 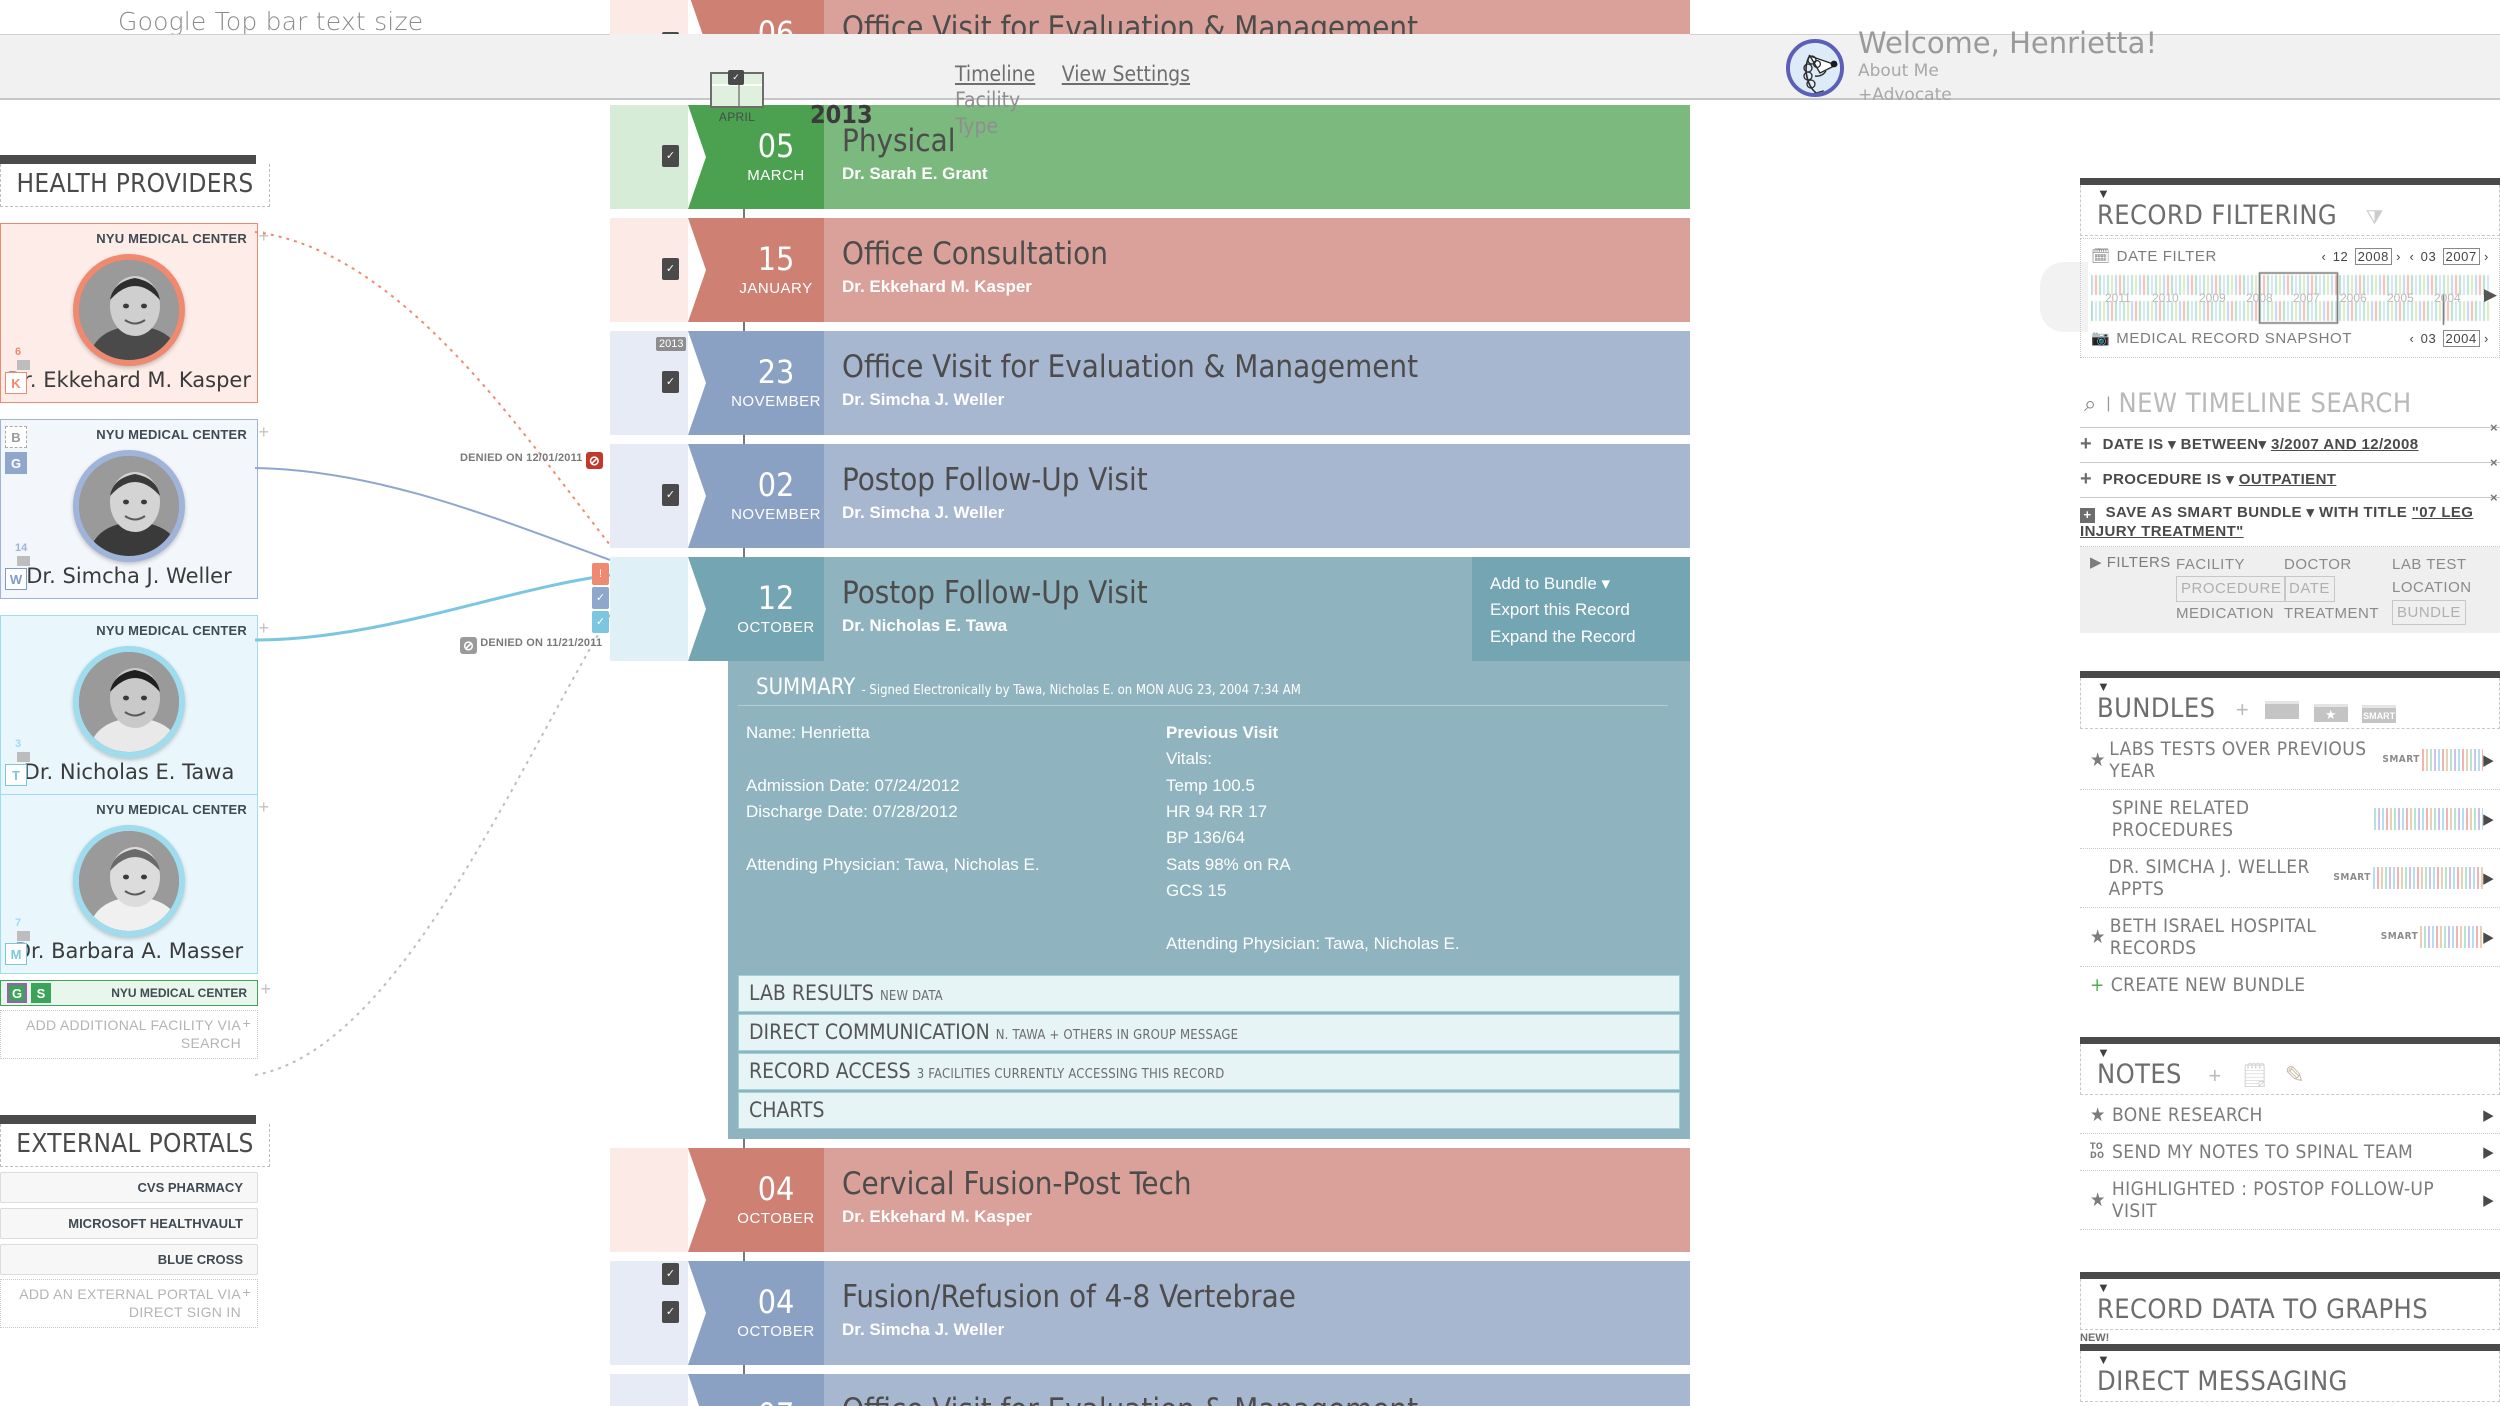 What do you see at coordinates (1209, 994) in the screenshot?
I see `record-subsection: LAB RESULTS NEW DATA` at bounding box center [1209, 994].